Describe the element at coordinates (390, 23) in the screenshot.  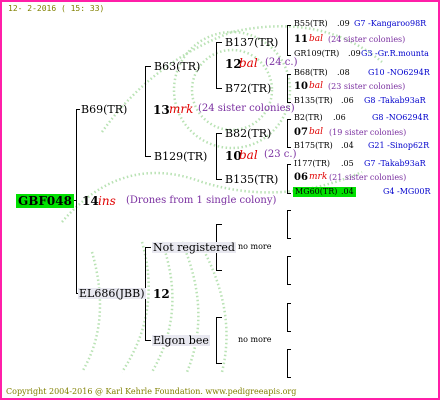
I see `g4-line: G7 -Kangaroo98R` at that location.